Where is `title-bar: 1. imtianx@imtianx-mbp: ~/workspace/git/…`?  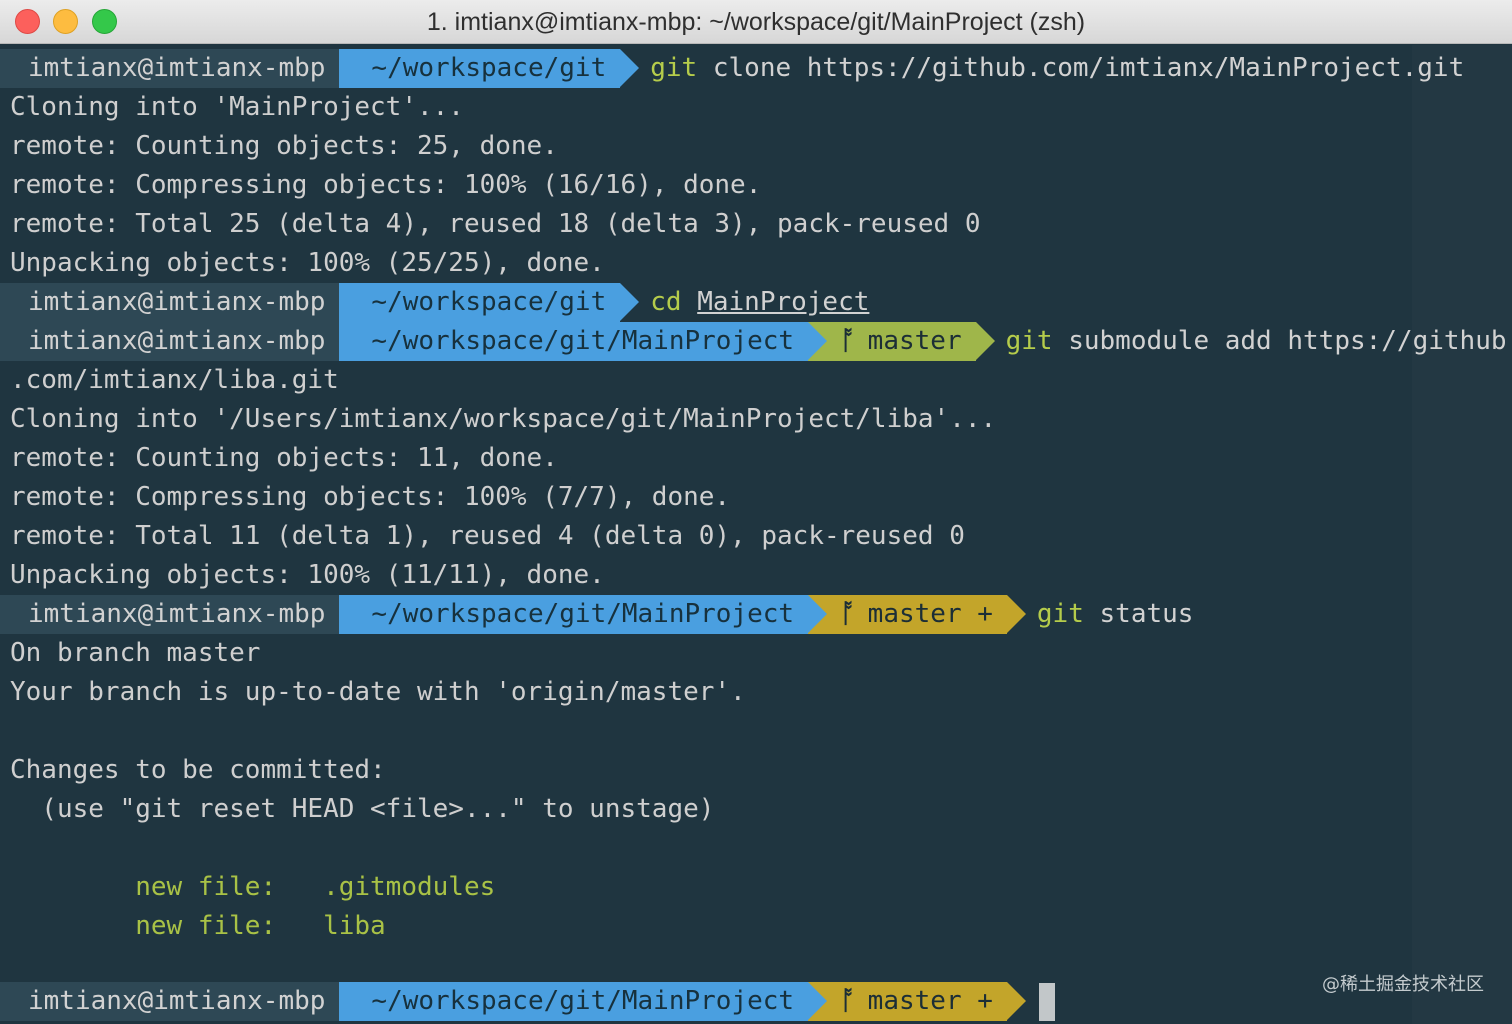 title-bar: 1. imtianx@imtianx-mbp: ~/workspace/git/… is located at coordinates (756, 22).